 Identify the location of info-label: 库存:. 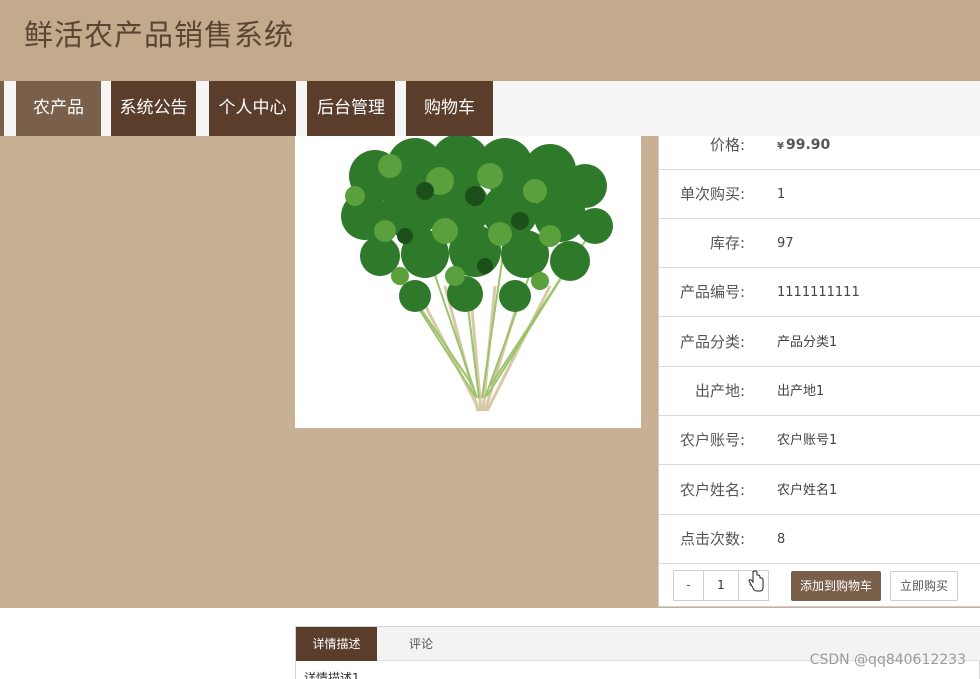
(727, 243).